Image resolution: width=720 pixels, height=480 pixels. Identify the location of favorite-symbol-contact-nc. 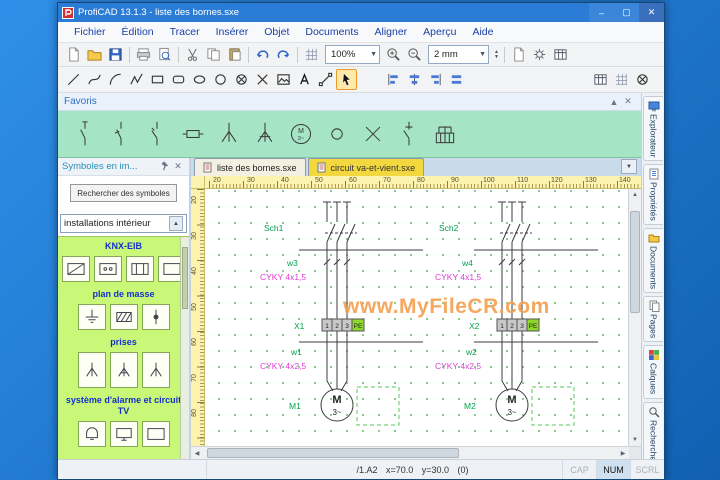
(121, 134).